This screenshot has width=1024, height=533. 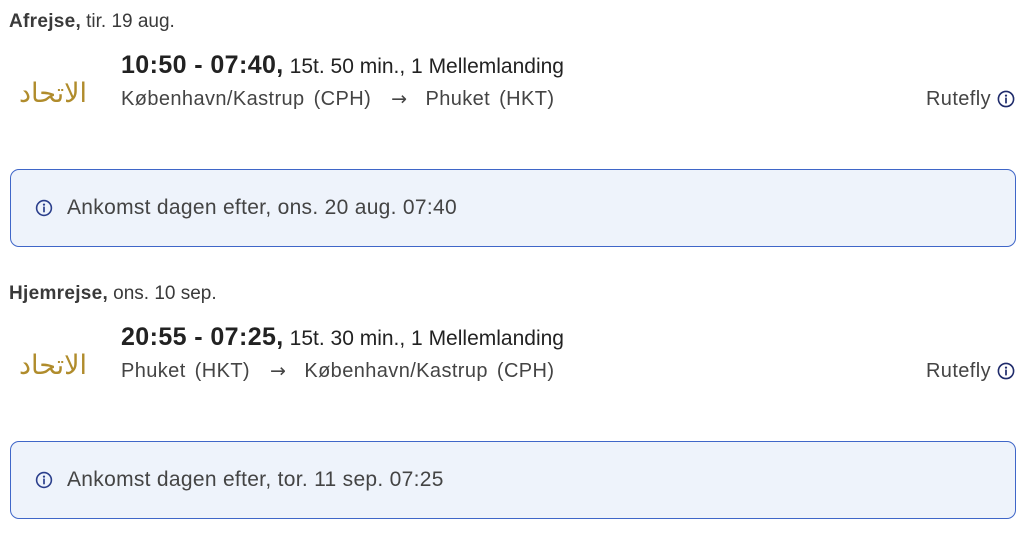 What do you see at coordinates (165, 293) in the screenshot?
I see `segment-date: ons. 10 sep.` at bounding box center [165, 293].